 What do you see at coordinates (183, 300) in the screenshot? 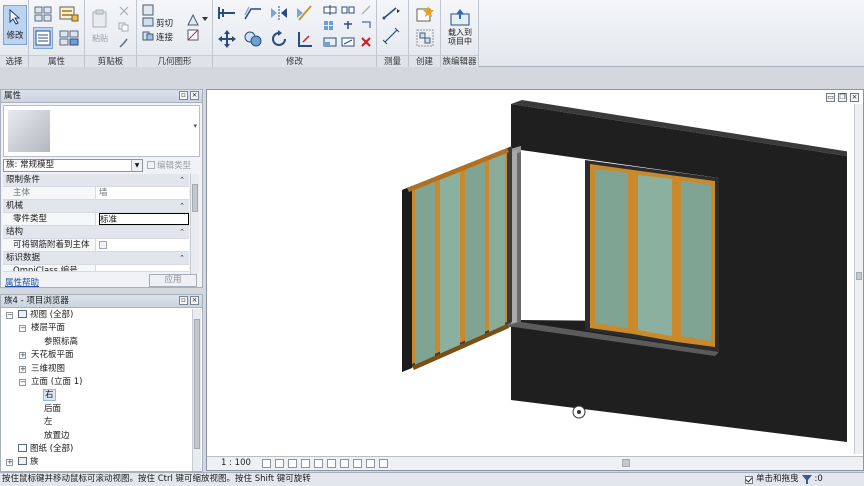
I see `browser-minimize-button: ▫` at bounding box center [183, 300].